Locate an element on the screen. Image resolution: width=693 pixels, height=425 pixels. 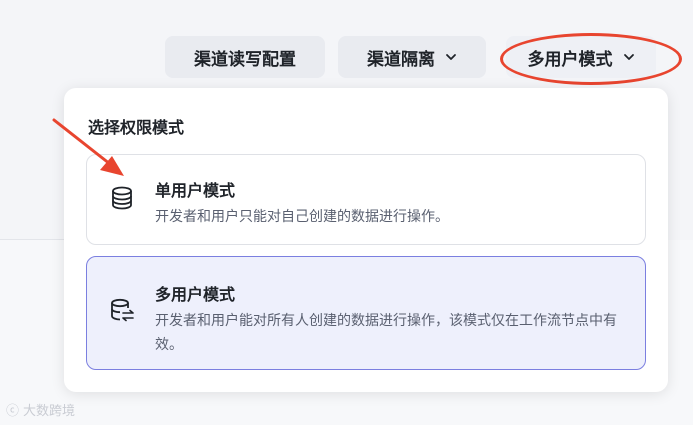
option-title: 多用户模式 is located at coordinates (195, 294).